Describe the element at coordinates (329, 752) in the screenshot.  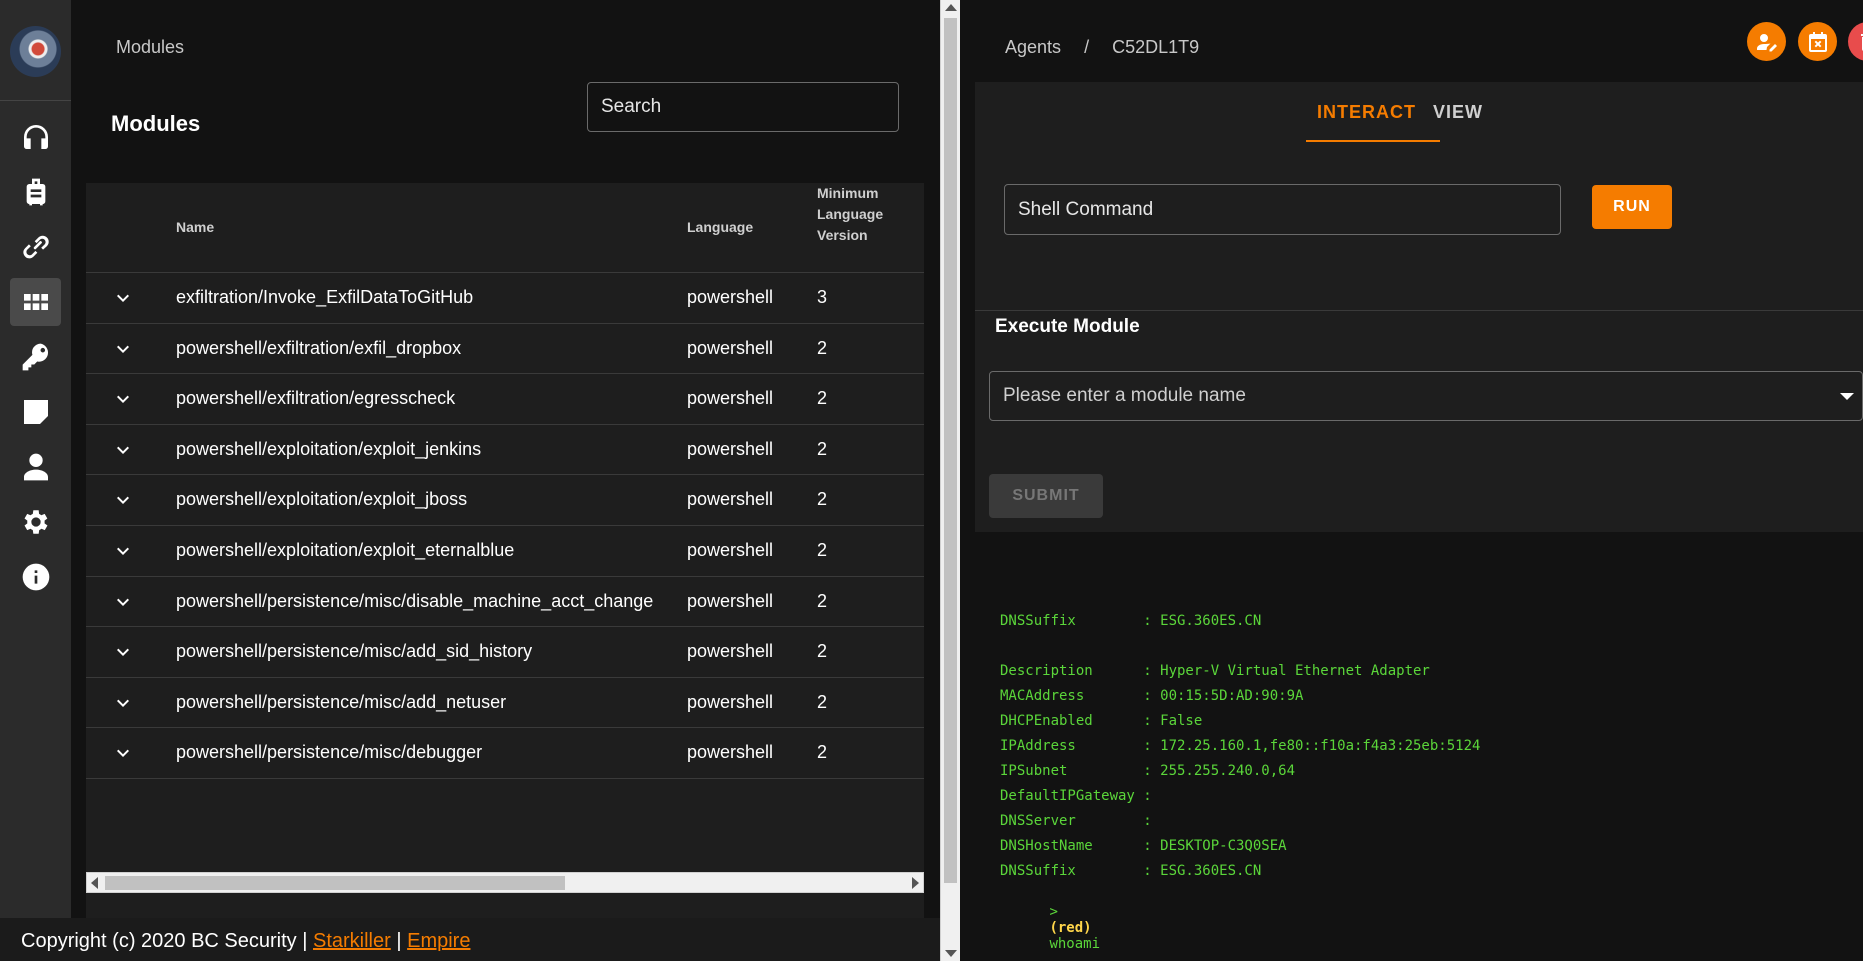
I see `module-name: powershell/persistence/misc/debugger` at that location.